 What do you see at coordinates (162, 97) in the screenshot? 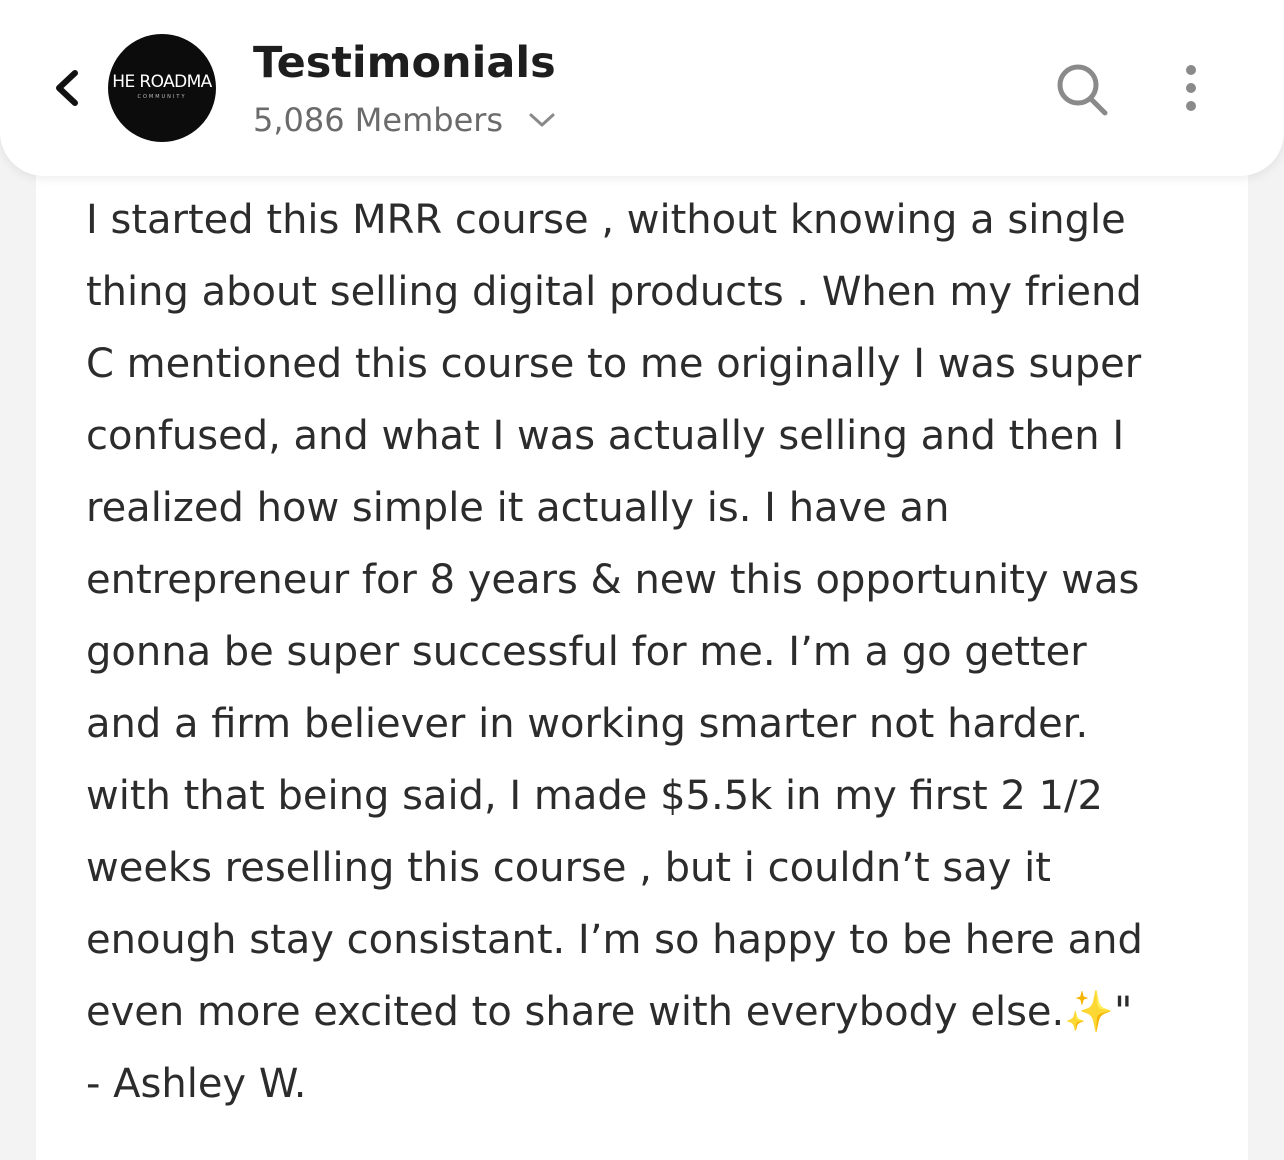
I see `avatar-logo-subtext: COMMUNITY` at bounding box center [162, 97].